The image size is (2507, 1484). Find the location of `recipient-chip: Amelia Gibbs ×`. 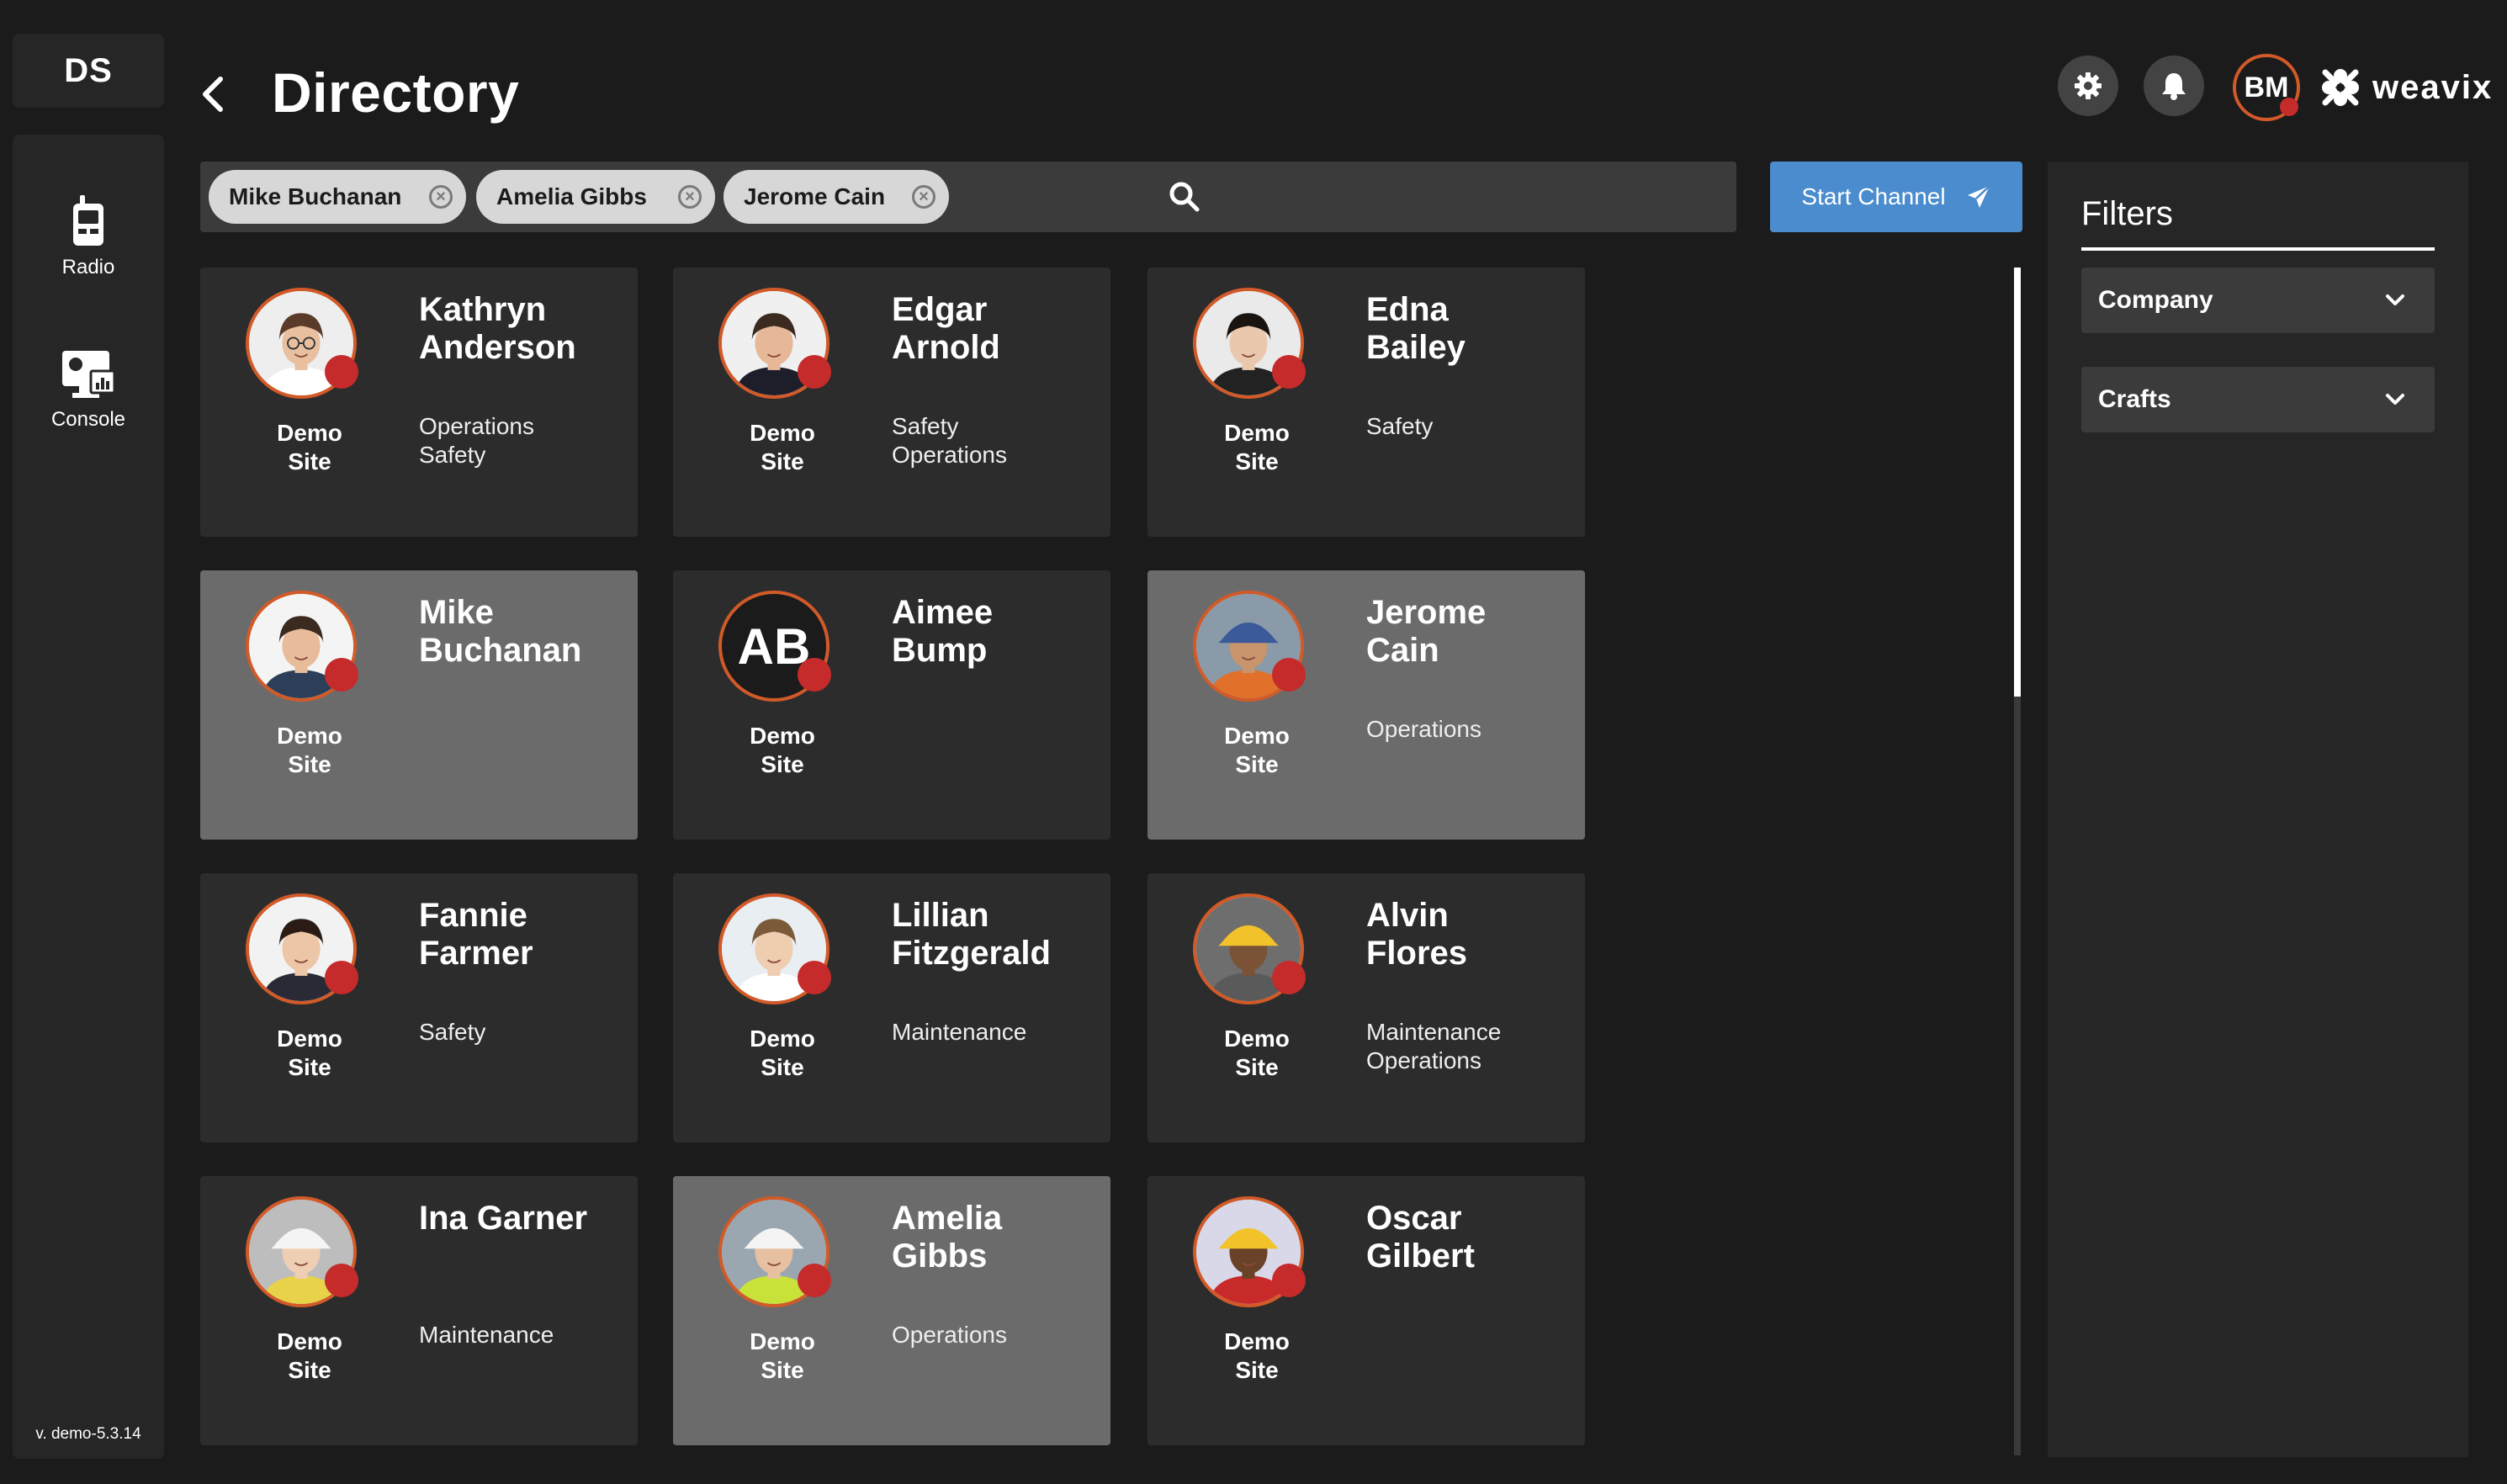

recipient-chip: Amelia Gibbs × is located at coordinates (595, 197).